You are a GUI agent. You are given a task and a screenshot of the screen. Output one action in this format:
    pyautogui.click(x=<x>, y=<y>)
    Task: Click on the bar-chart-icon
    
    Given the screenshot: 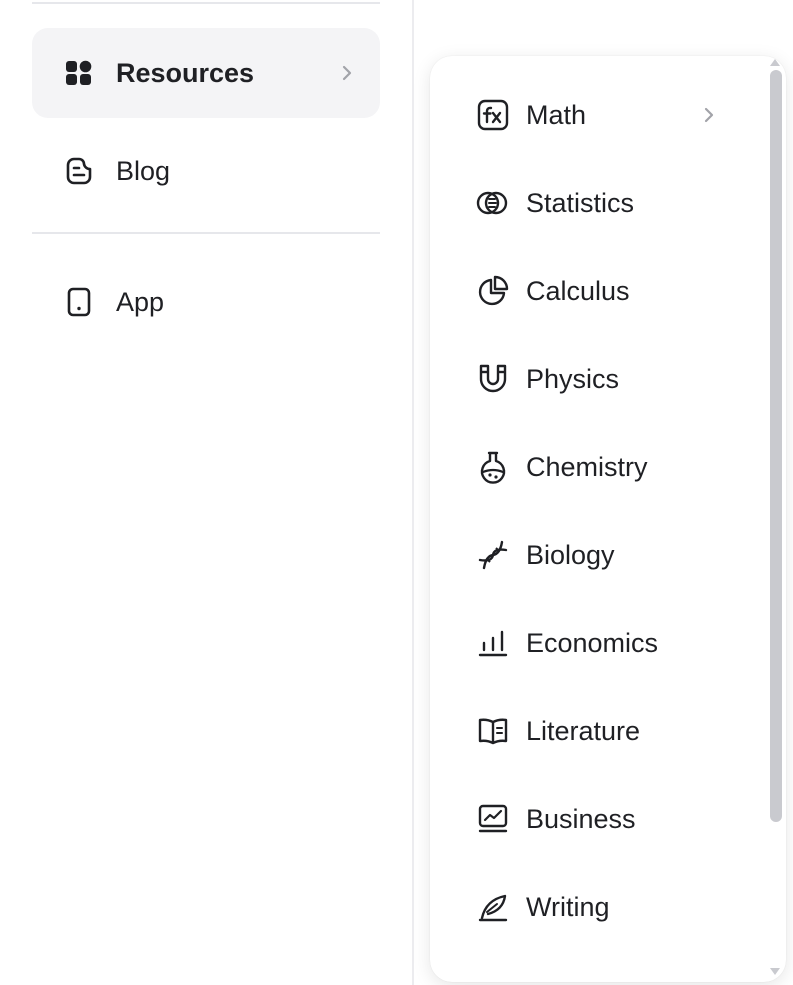 What is the action you would take?
    pyautogui.click(x=493, y=643)
    